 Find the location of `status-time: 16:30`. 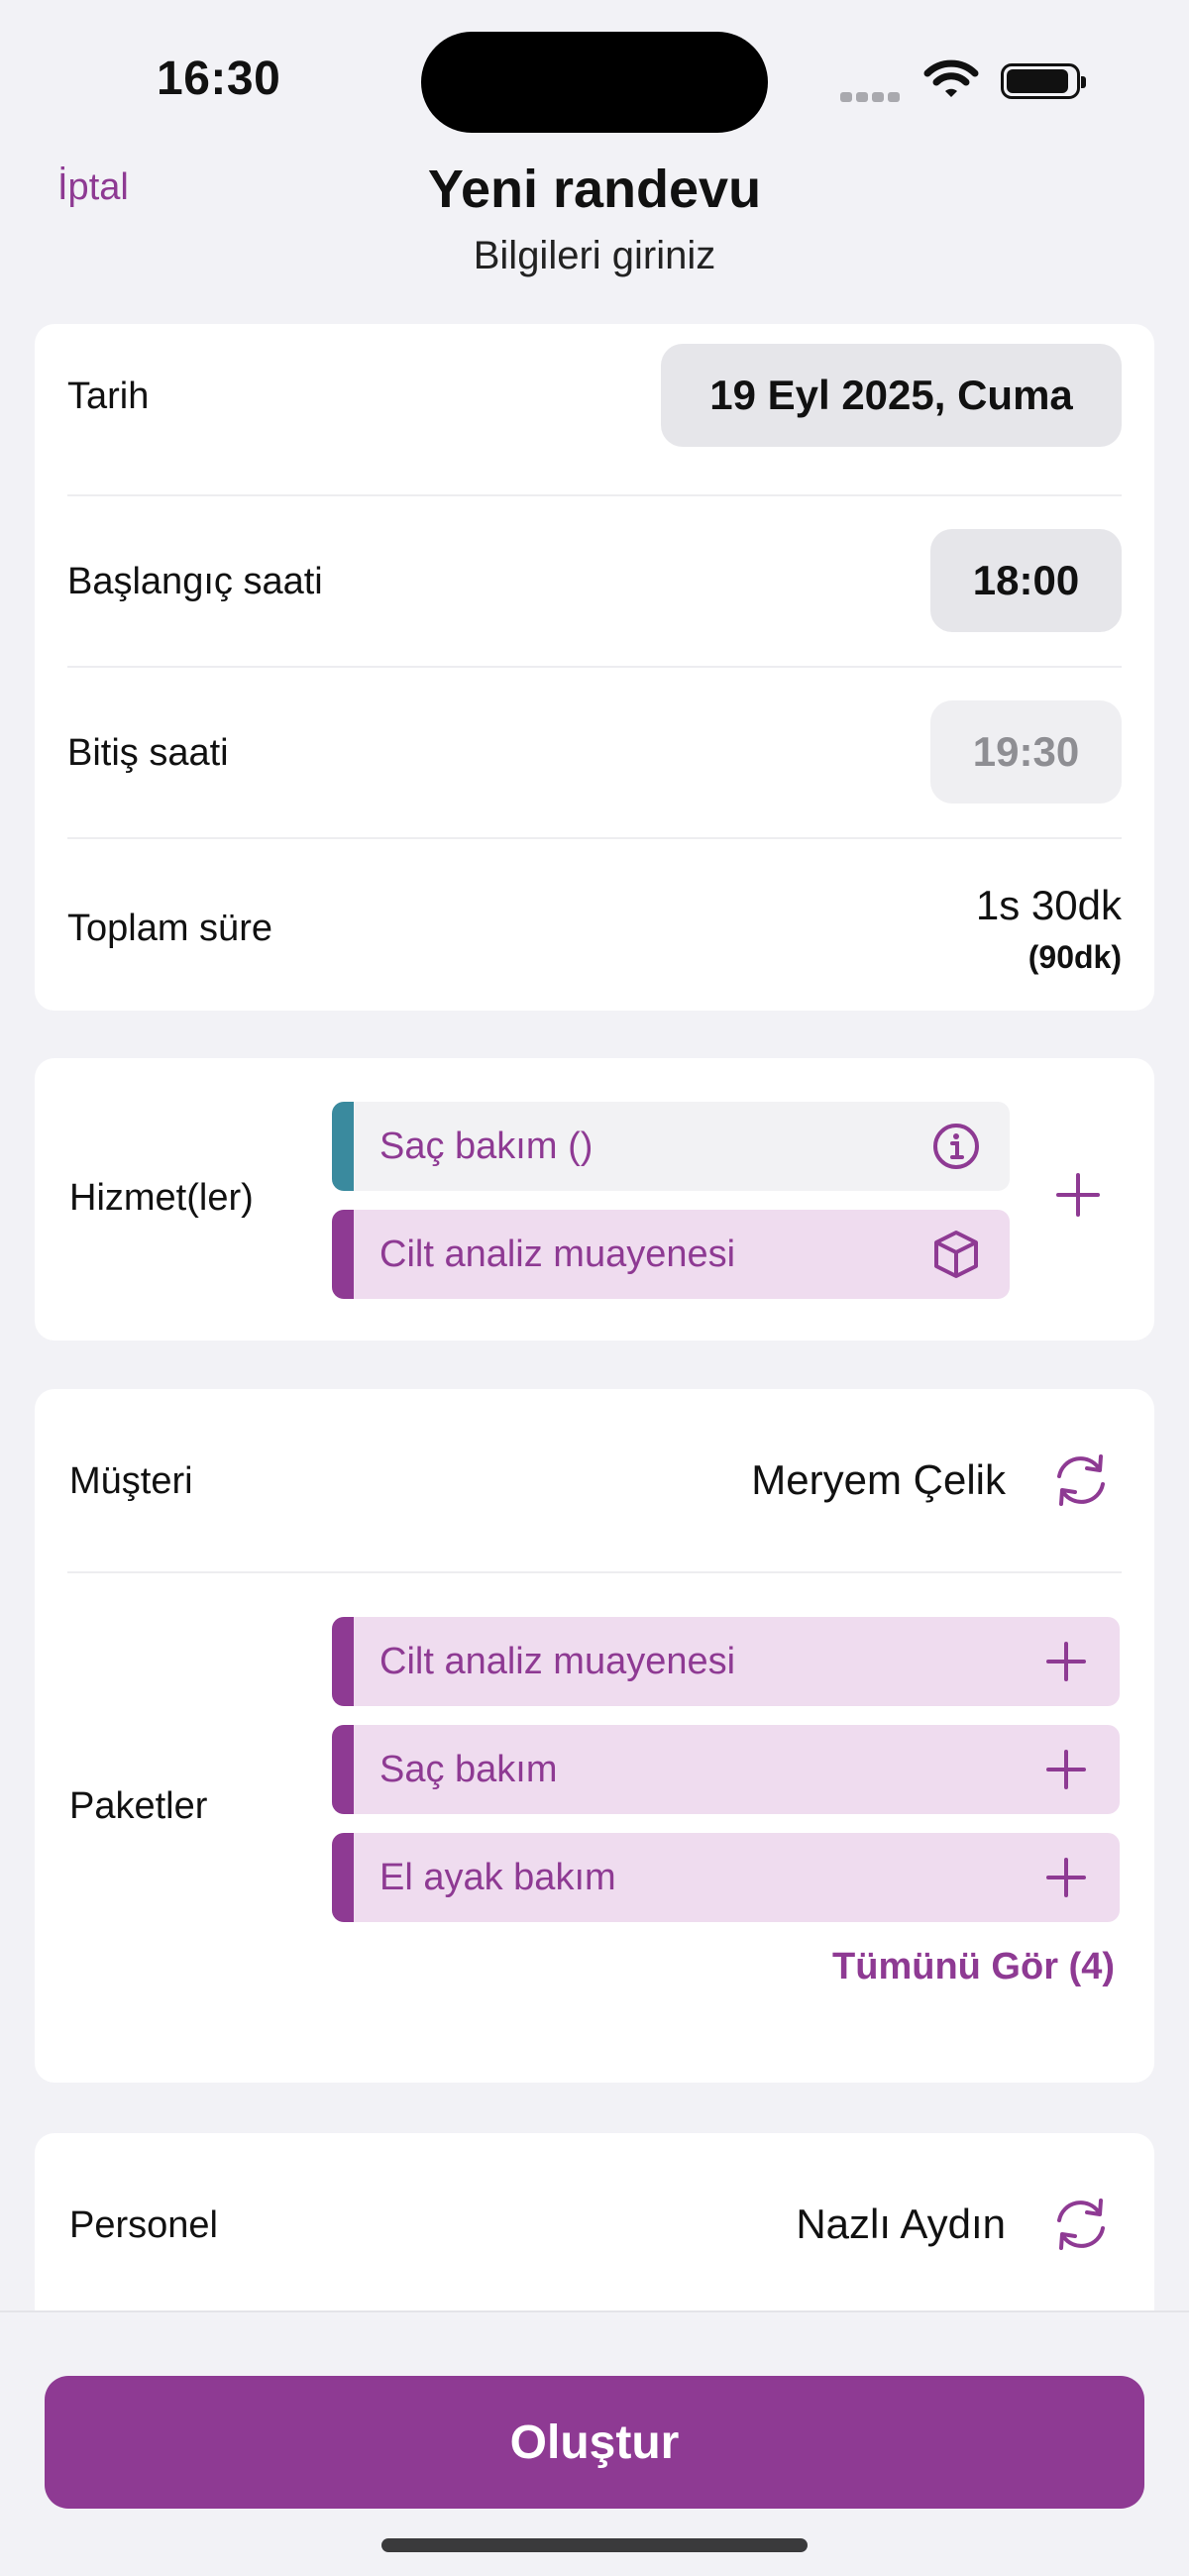

status-time: 16:30 is located at coordinates (219, 79).